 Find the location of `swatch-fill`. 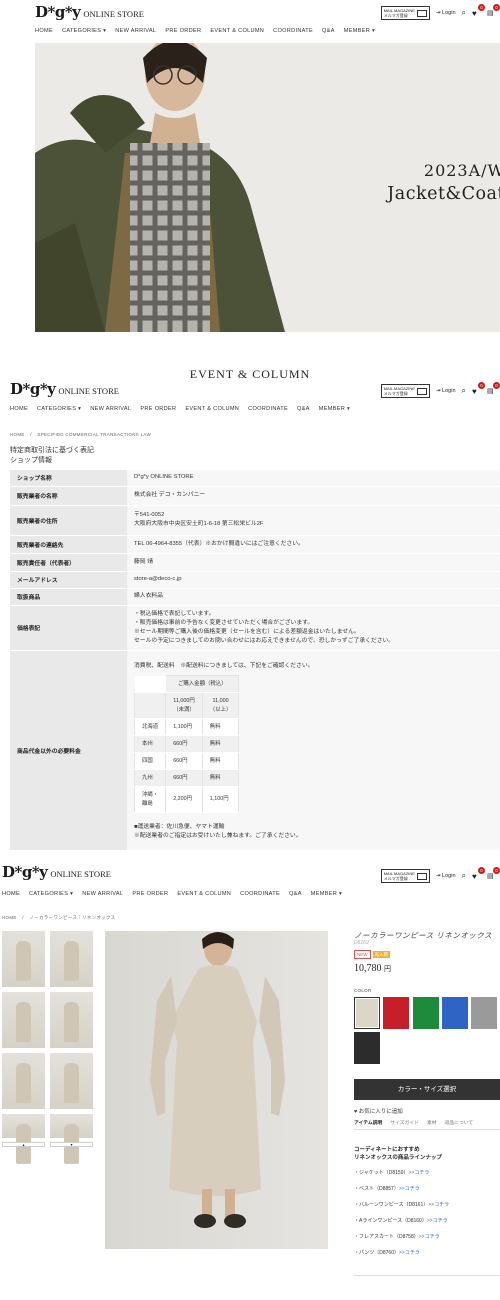

swatch-fill is located at coordinates (367, 1013).